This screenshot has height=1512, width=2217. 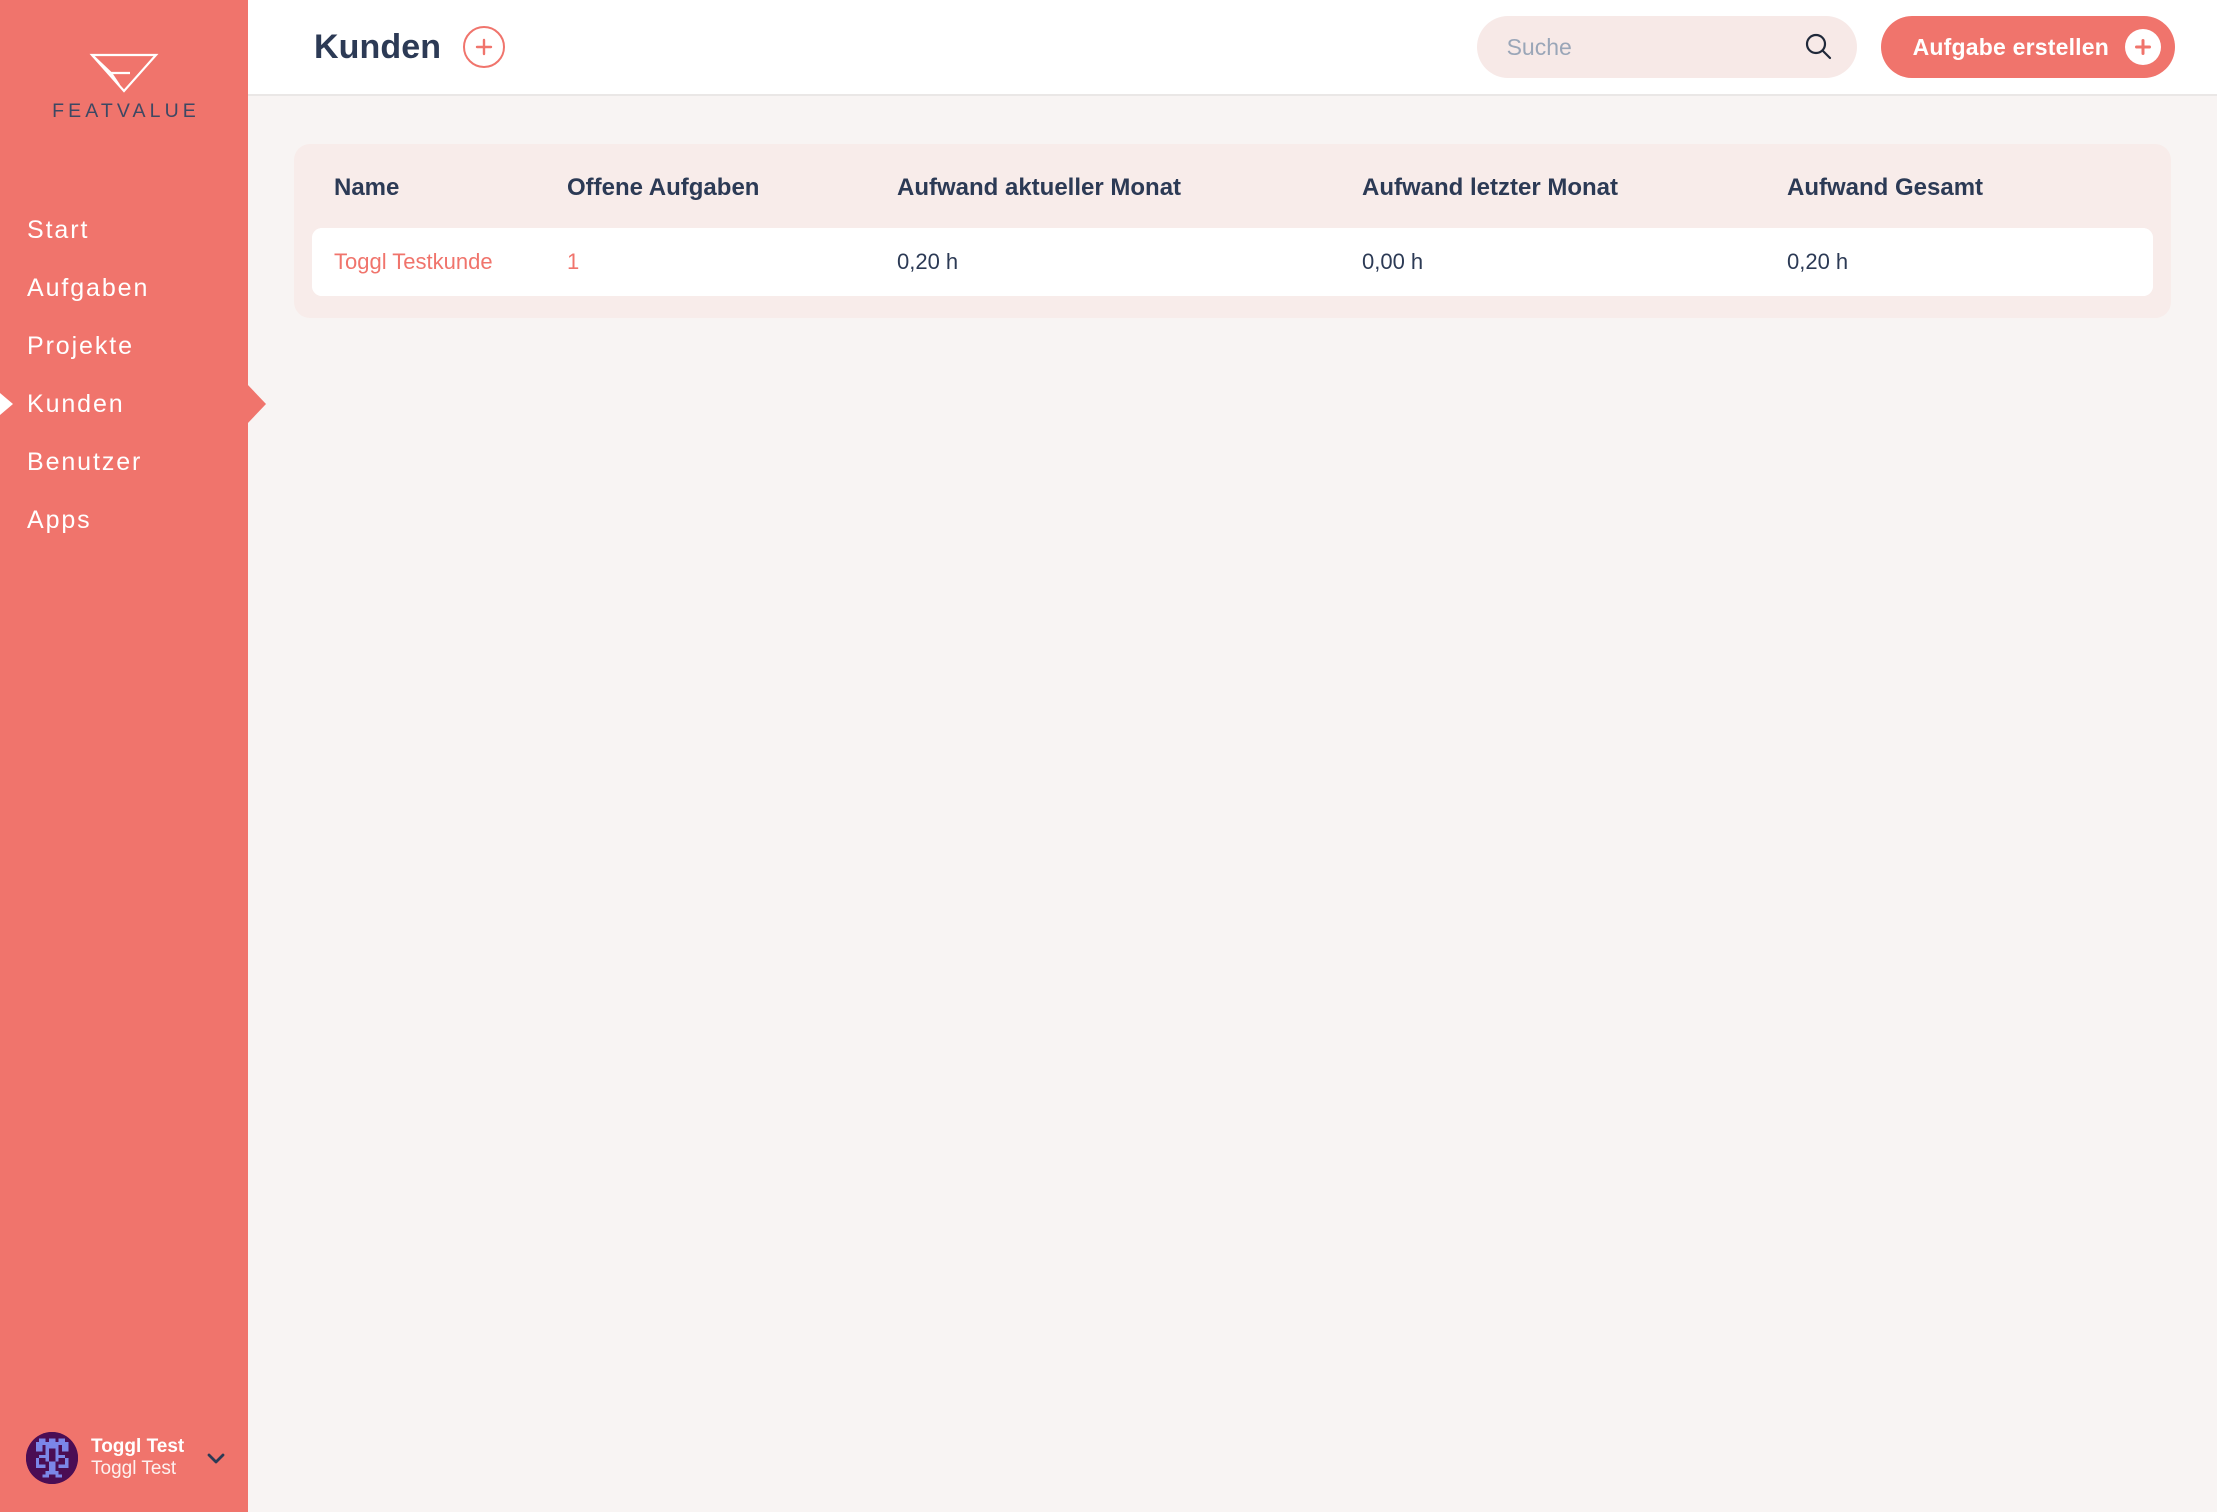 I want to click on add-customer-button, so click(x=484, y=47).